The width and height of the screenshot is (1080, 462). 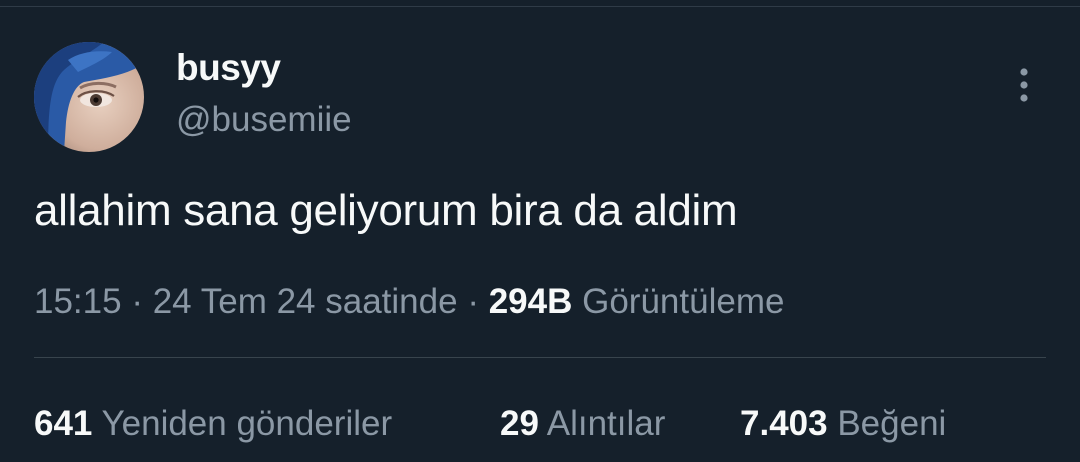 I want to click on views-label: Görüntüleme, so click(x=683, y=301).